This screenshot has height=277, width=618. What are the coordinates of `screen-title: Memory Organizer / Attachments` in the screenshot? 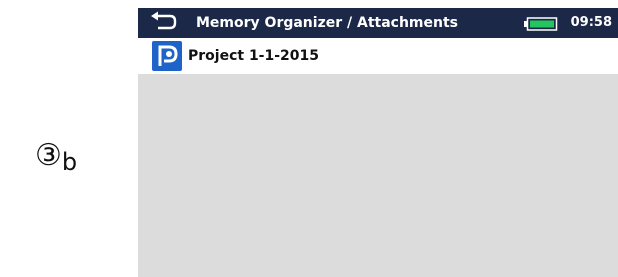 It's located at (327, 23).